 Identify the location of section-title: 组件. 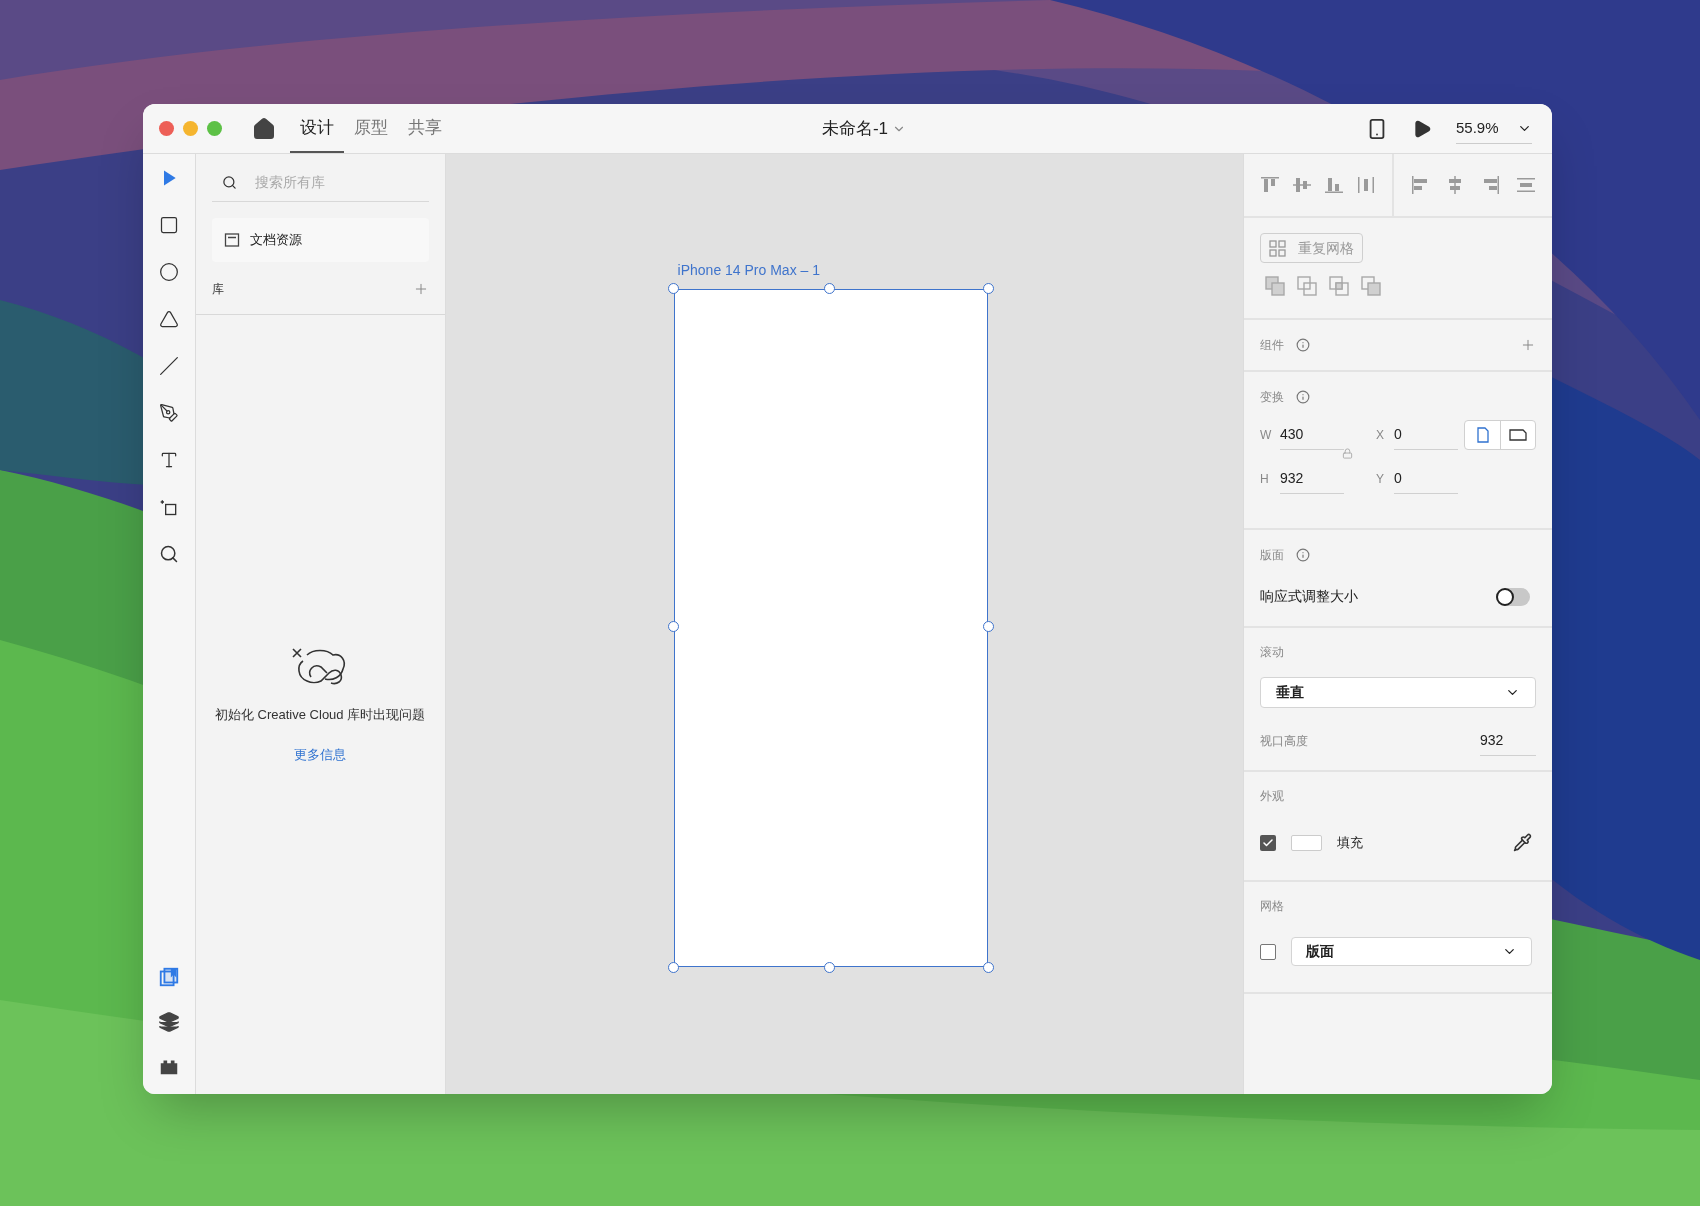
(1272, 345).